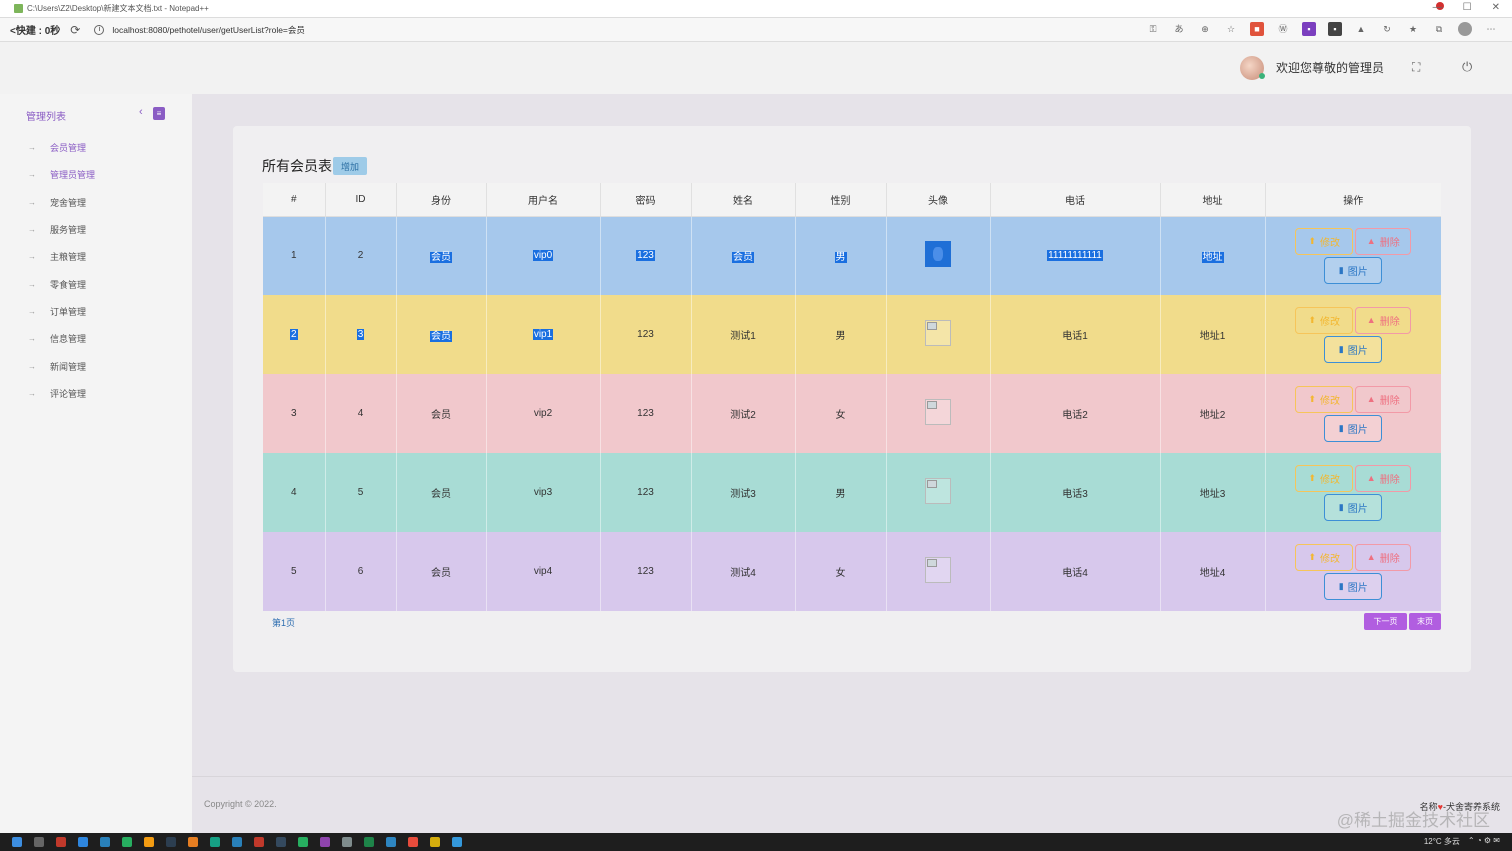  What do you see at coordinates (1252, 68) in the screenshot?
I see `admin-avatar` at bounding box center [1252, 68].